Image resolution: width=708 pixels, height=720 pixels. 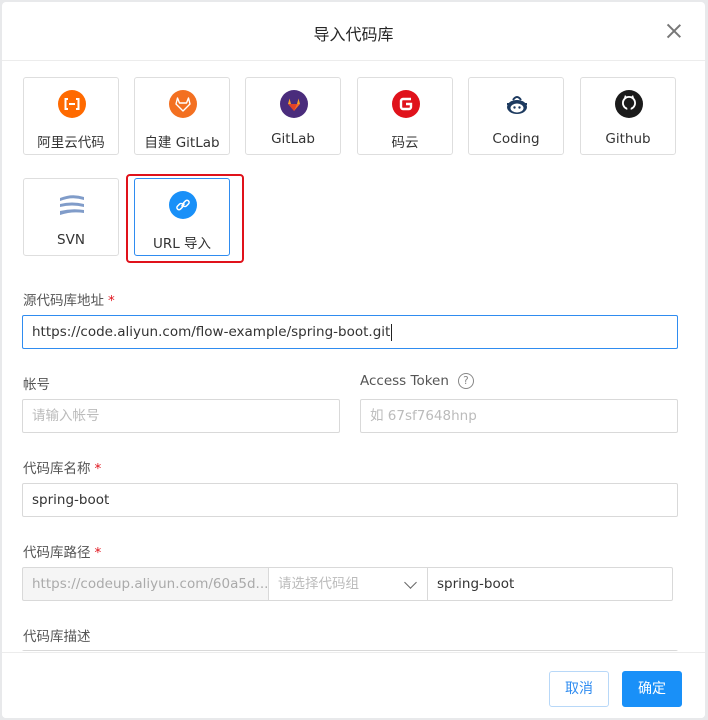 I want to click on source-card-gitlab-self-hosted: 自建 GitLab, so click(x=182, y=116).